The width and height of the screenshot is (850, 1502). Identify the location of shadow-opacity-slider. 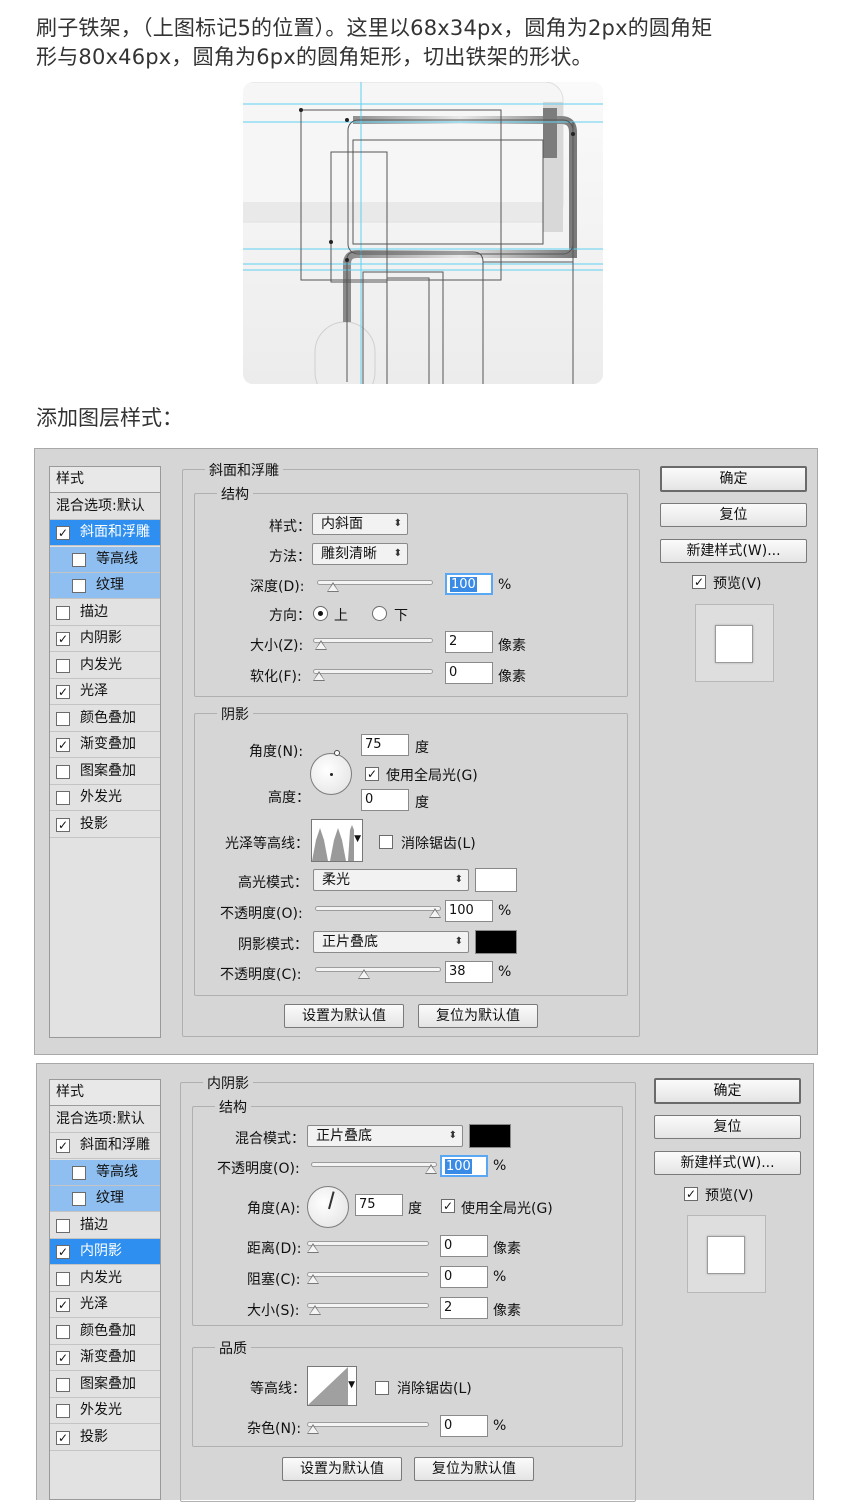
(378, 973).